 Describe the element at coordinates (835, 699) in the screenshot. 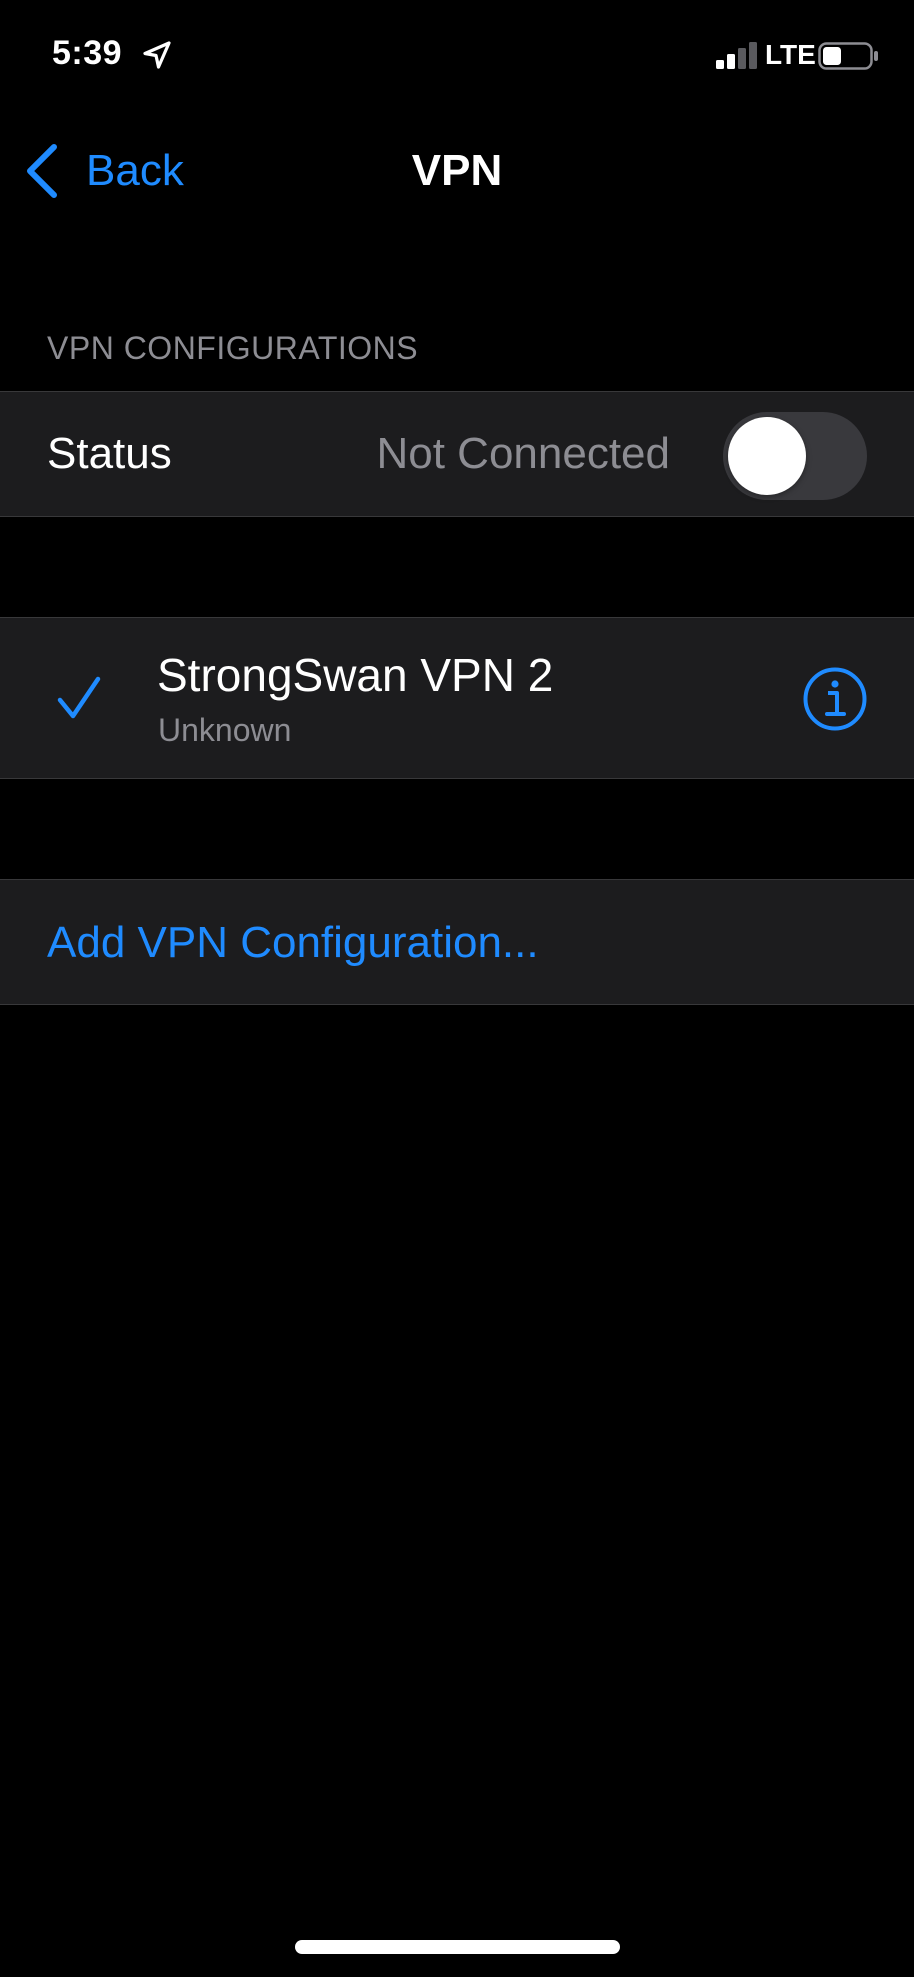

I see `info-icon` at that location.